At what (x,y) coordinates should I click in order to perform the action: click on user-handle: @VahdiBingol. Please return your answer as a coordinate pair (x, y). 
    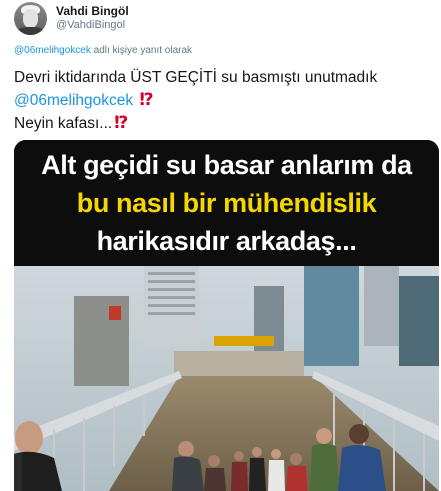
    Looking at the image, I should click on (92, 25).